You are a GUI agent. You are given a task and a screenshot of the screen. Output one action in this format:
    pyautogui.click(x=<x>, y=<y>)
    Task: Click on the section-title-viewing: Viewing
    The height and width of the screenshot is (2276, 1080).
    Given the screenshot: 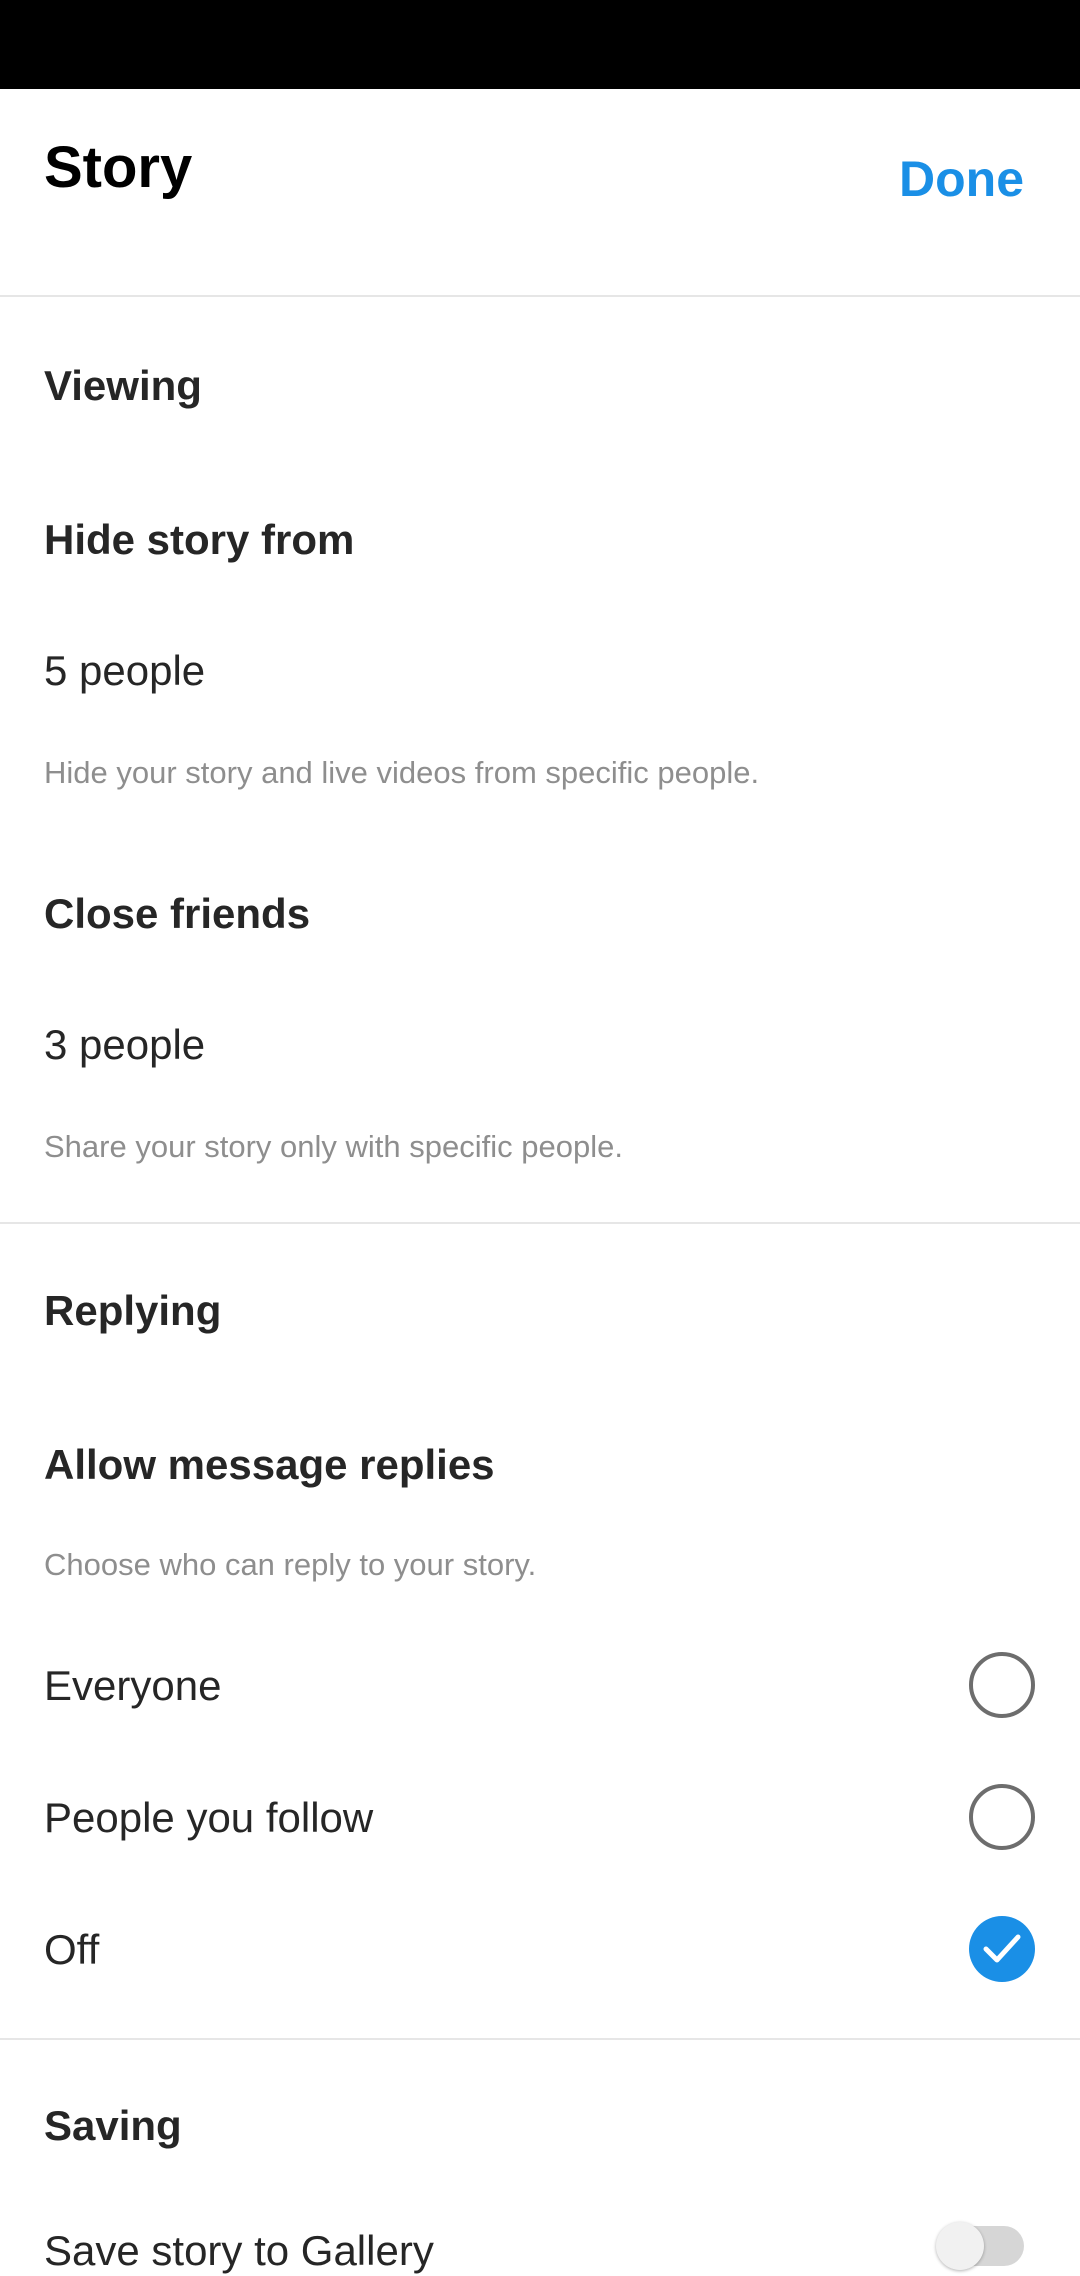 What is the action you would take?
    pyautogui.click(x=123, y=385)
    